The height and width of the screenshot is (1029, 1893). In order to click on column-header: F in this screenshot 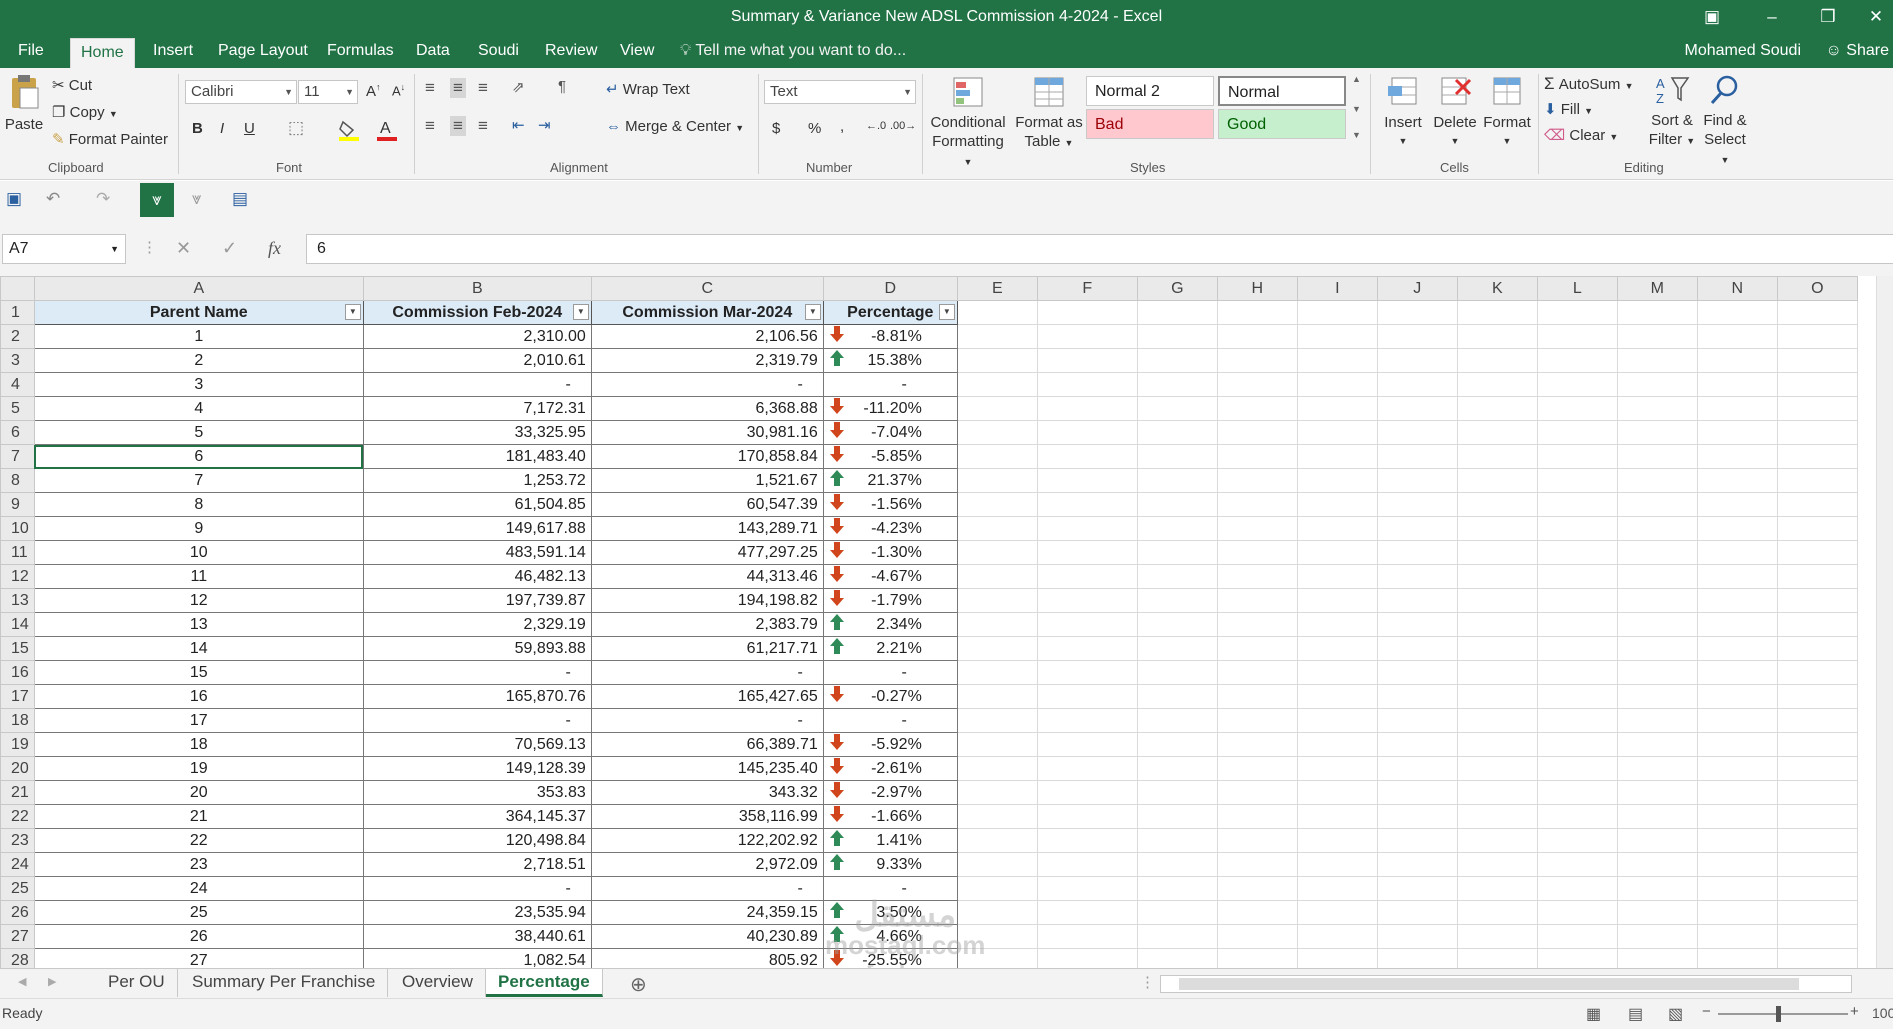, I will do `click(1087, 288)`.